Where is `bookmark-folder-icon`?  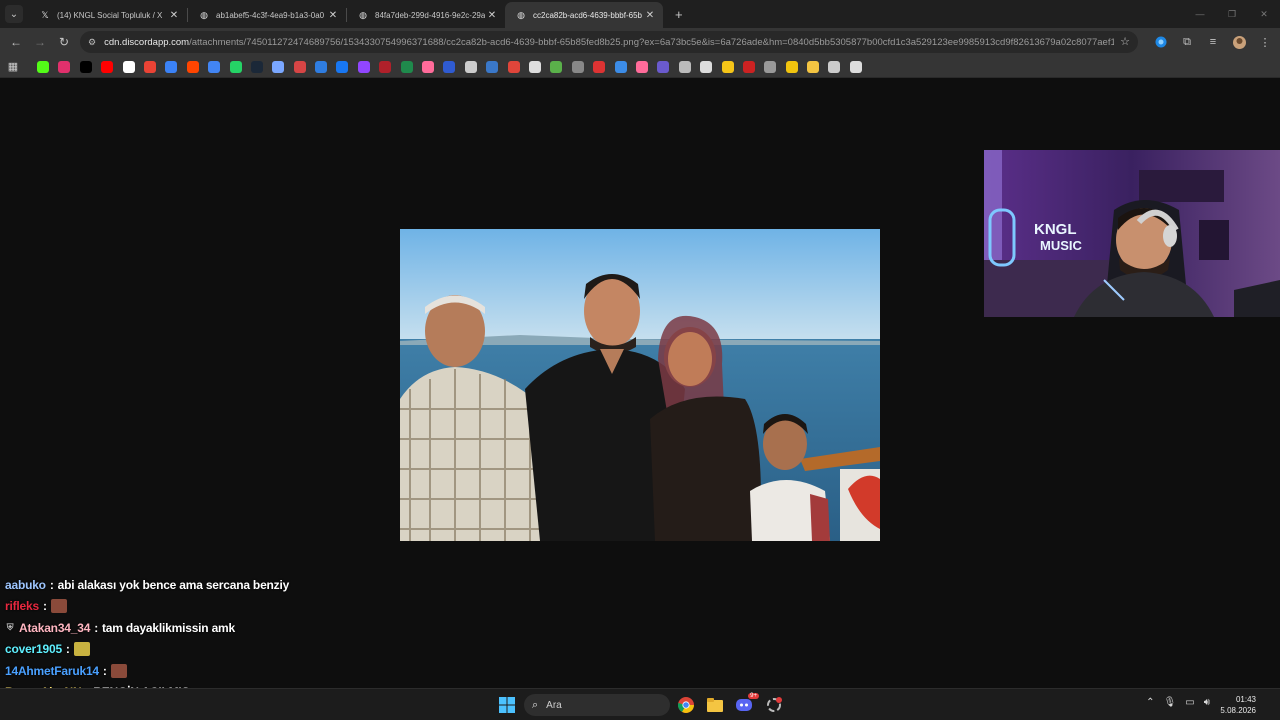
bookmark-folder-icon is located at coordinates (813, 66).